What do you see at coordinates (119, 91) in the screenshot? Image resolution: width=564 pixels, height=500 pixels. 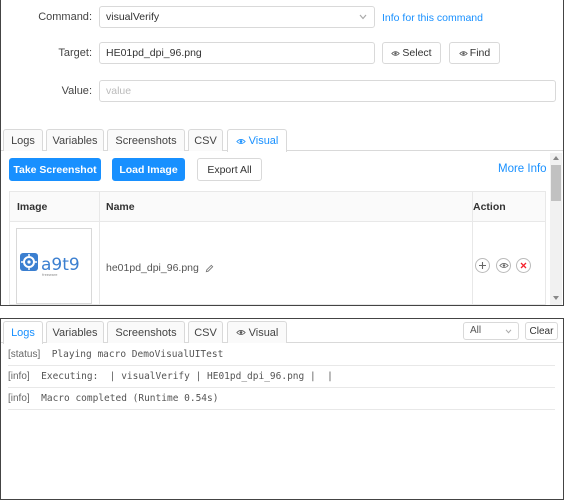 I see `value-placeholder: value` at bounding box center [119, 91].